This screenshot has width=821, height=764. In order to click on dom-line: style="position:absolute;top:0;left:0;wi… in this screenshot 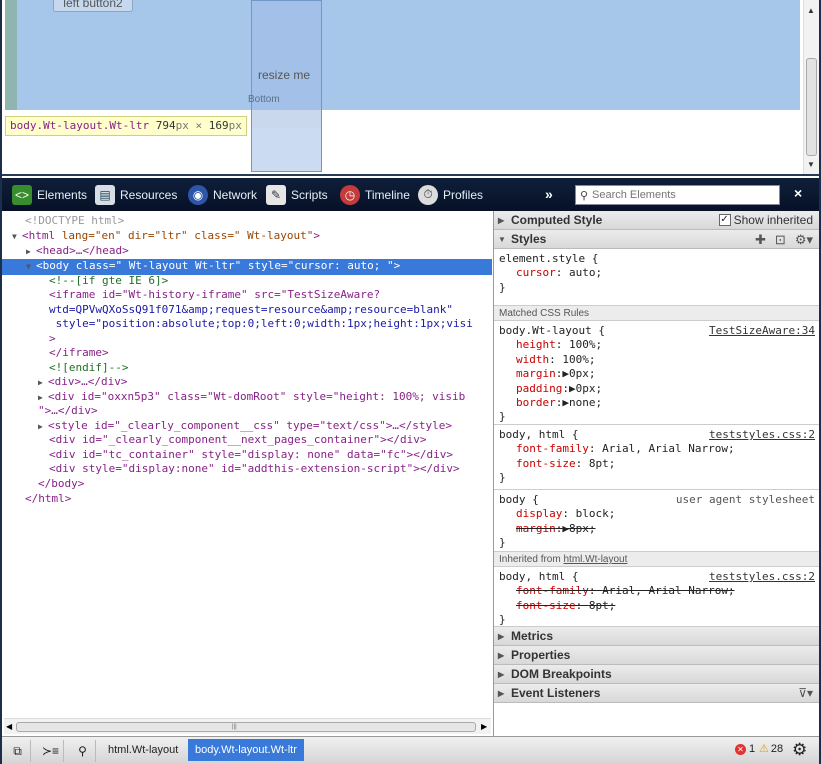, I will do `click(261, 324)`.